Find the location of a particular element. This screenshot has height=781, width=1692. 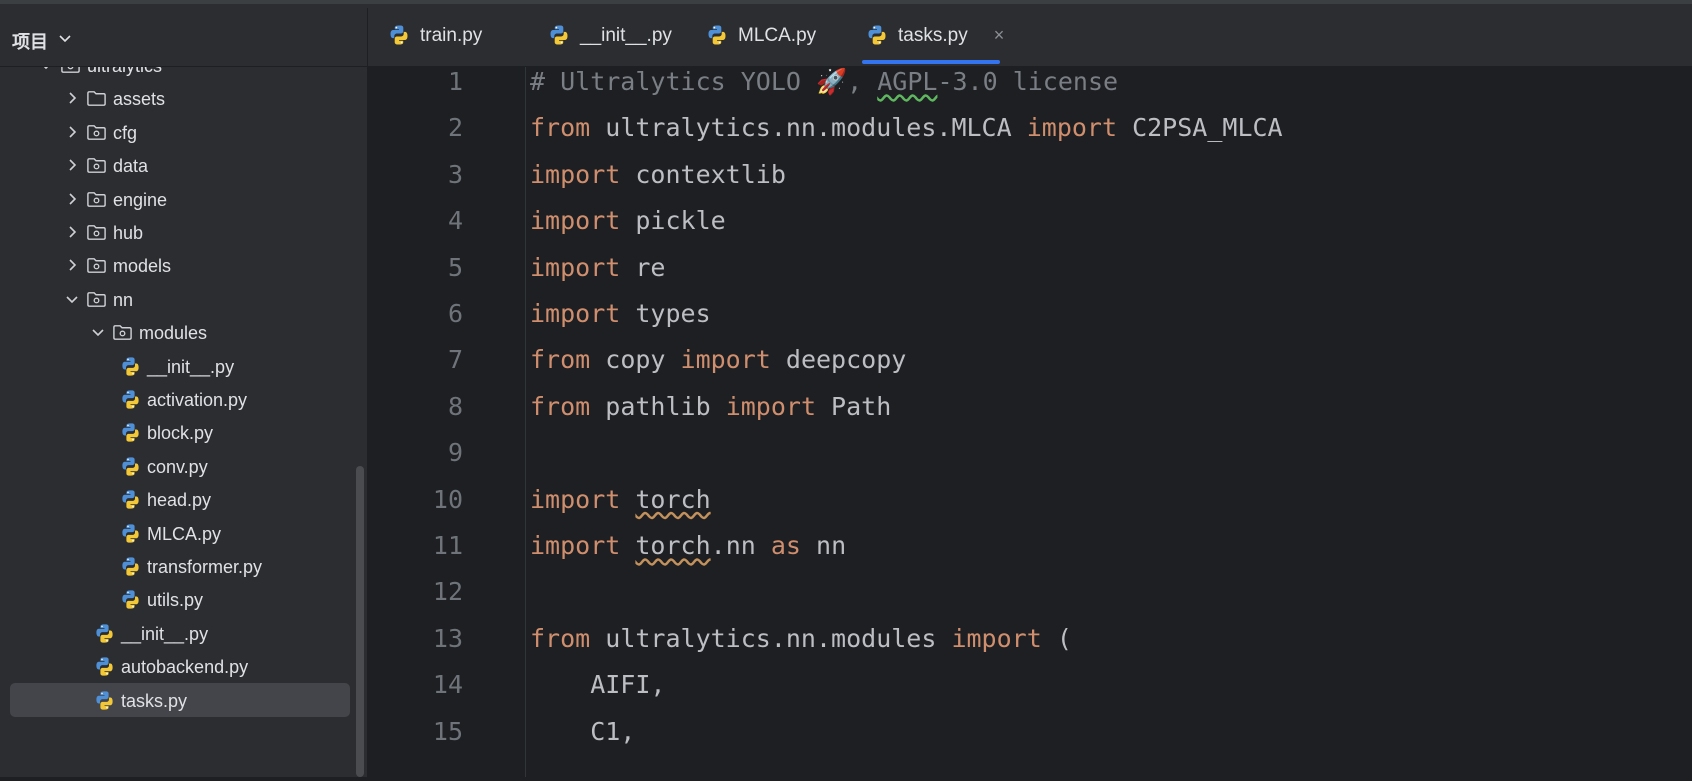

tree-item-label: hub is located at coordinates (128, 233).